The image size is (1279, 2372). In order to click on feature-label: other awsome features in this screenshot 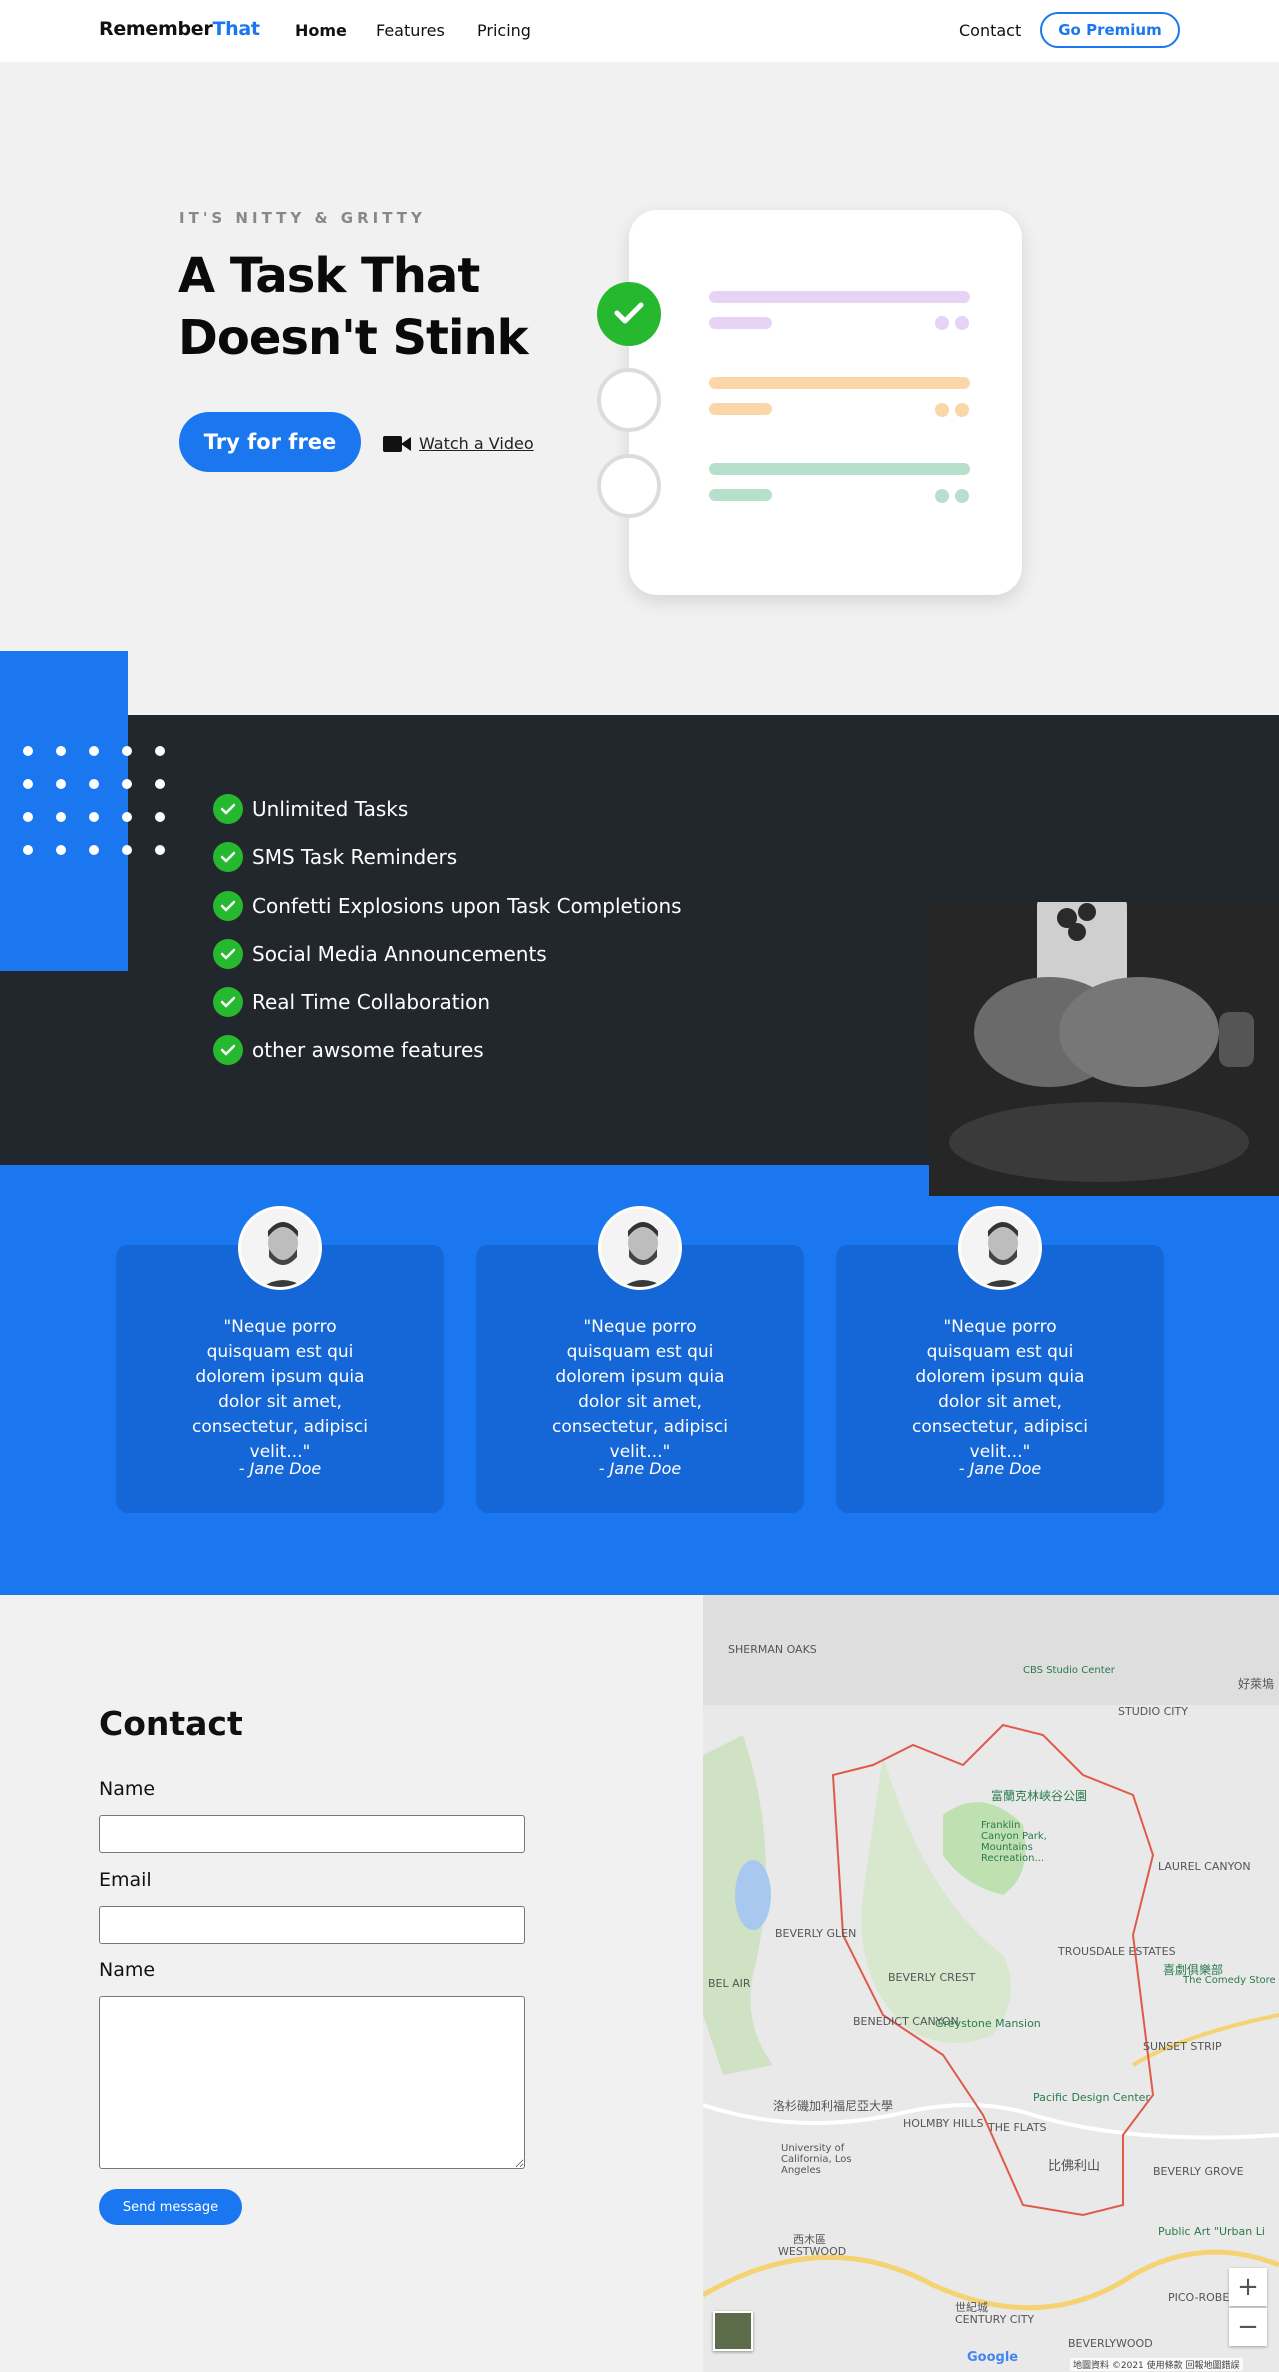, I will do `click(368, 1050)`.